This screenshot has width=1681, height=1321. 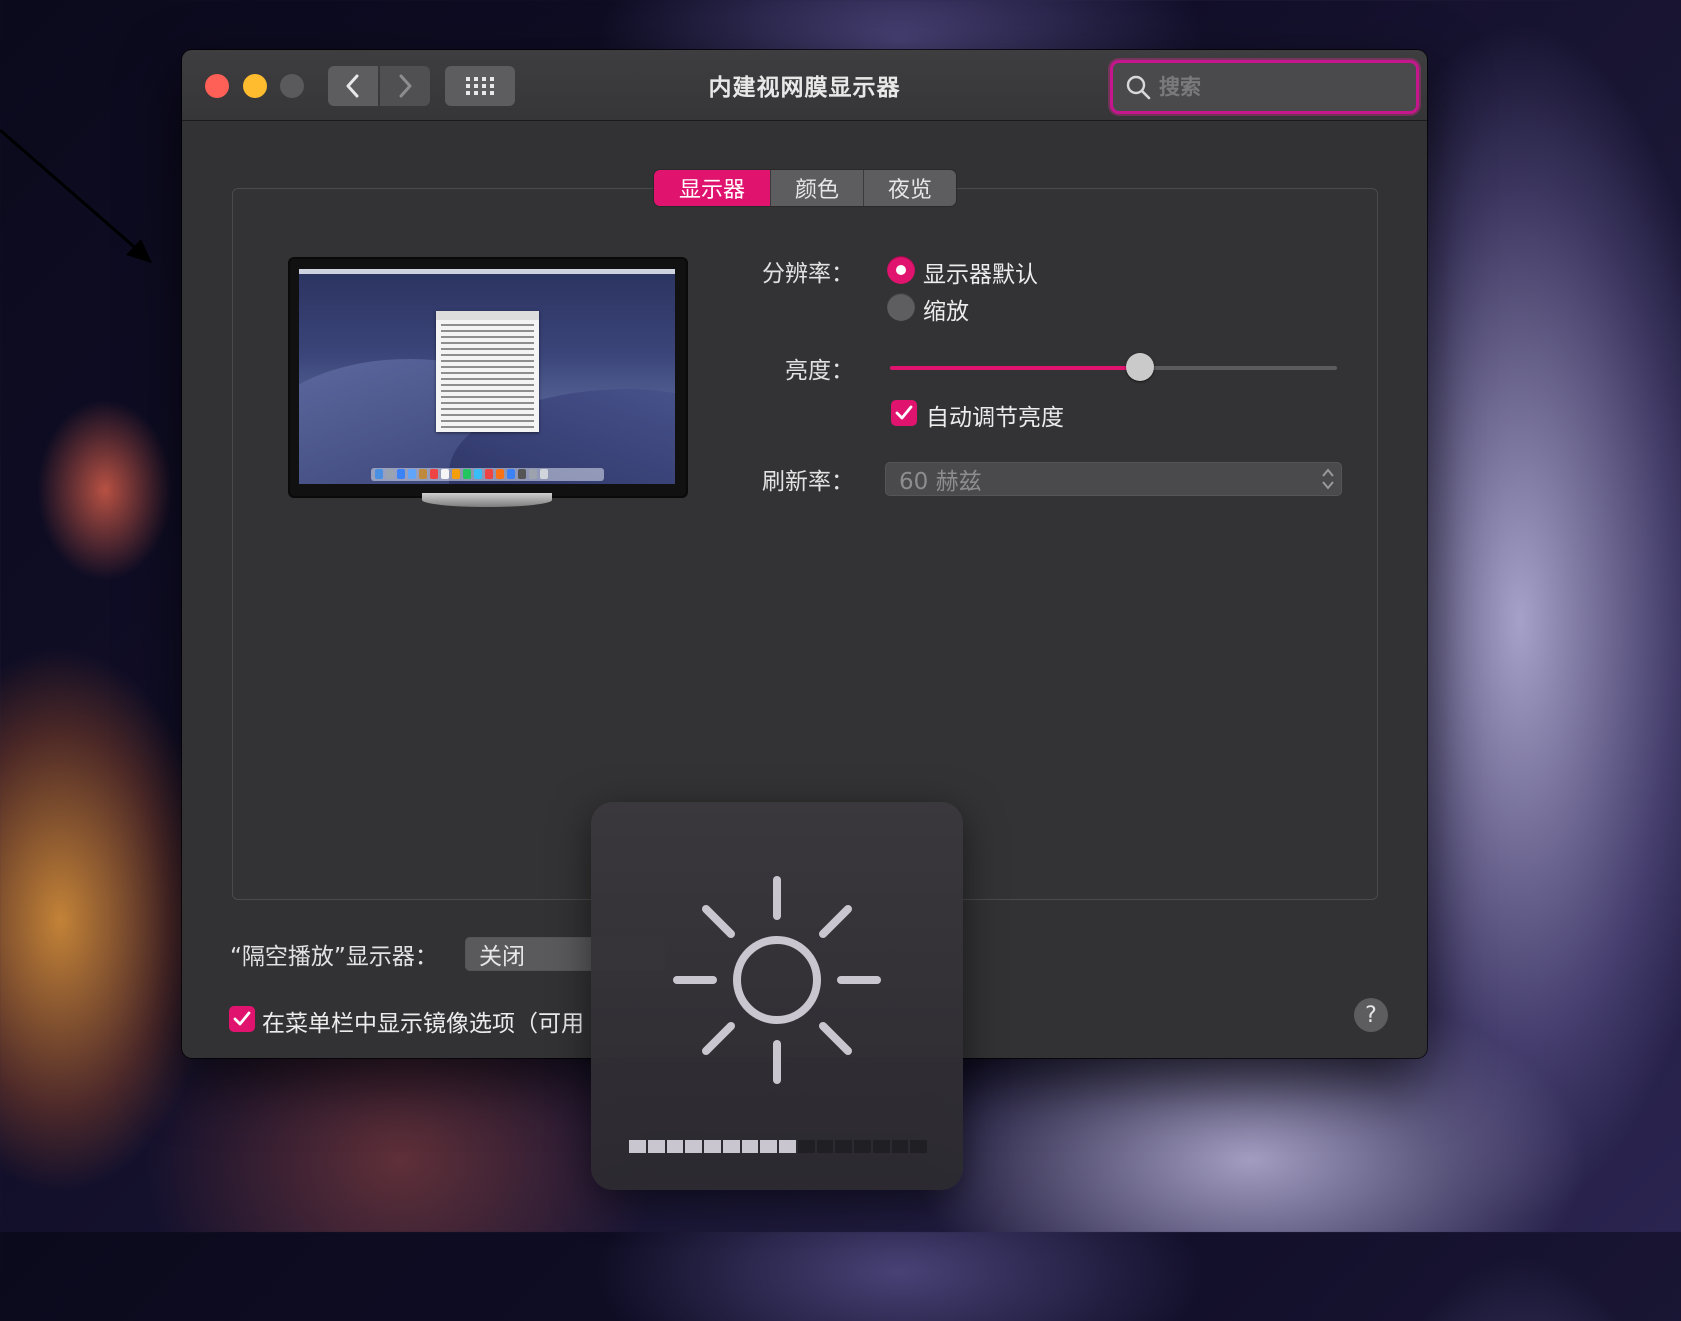 What do you see at coordinates (819, 371) in the screenshot?
I see `brightness-label: 亮度：` at bounding box center [819, 371].